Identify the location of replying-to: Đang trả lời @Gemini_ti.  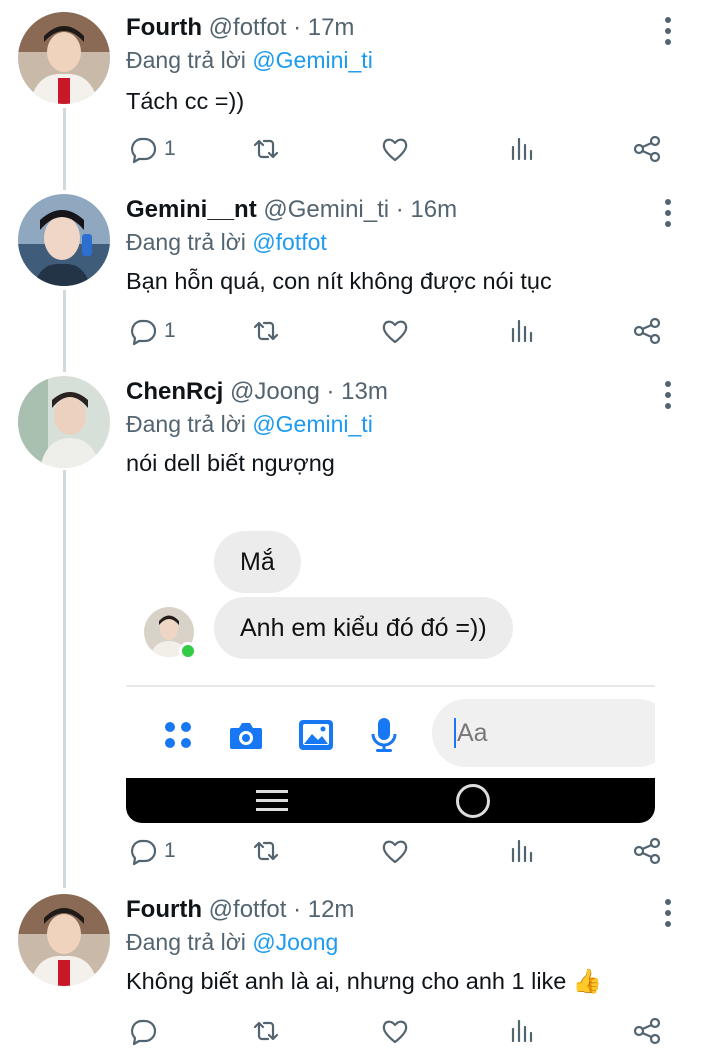
(249, 60).